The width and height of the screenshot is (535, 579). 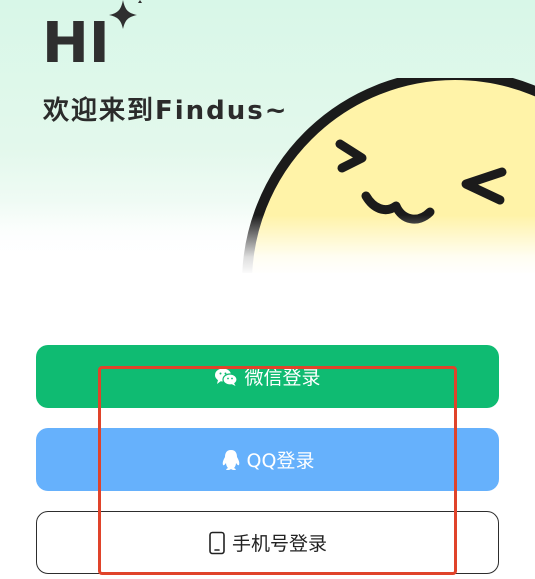 I want to click on hero-fade, so click(x=267, y=245).